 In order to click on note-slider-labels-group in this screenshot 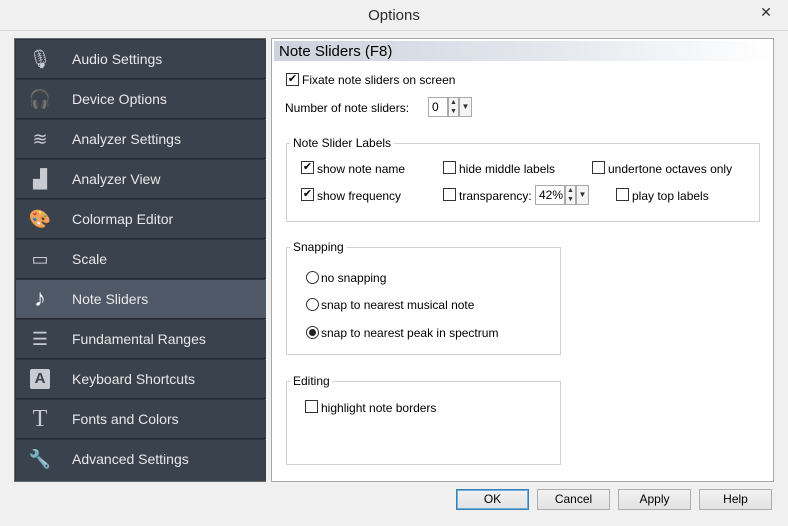, I will do `click(523, 182)`.